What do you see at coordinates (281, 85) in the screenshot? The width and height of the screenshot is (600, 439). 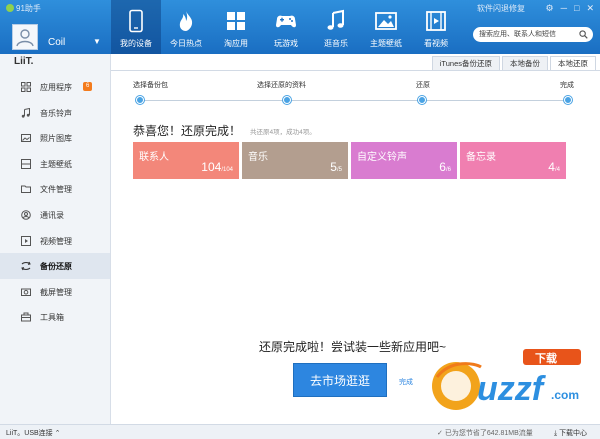 I see `step-label: 选择还原的资料` at bounding box center [281, 85].